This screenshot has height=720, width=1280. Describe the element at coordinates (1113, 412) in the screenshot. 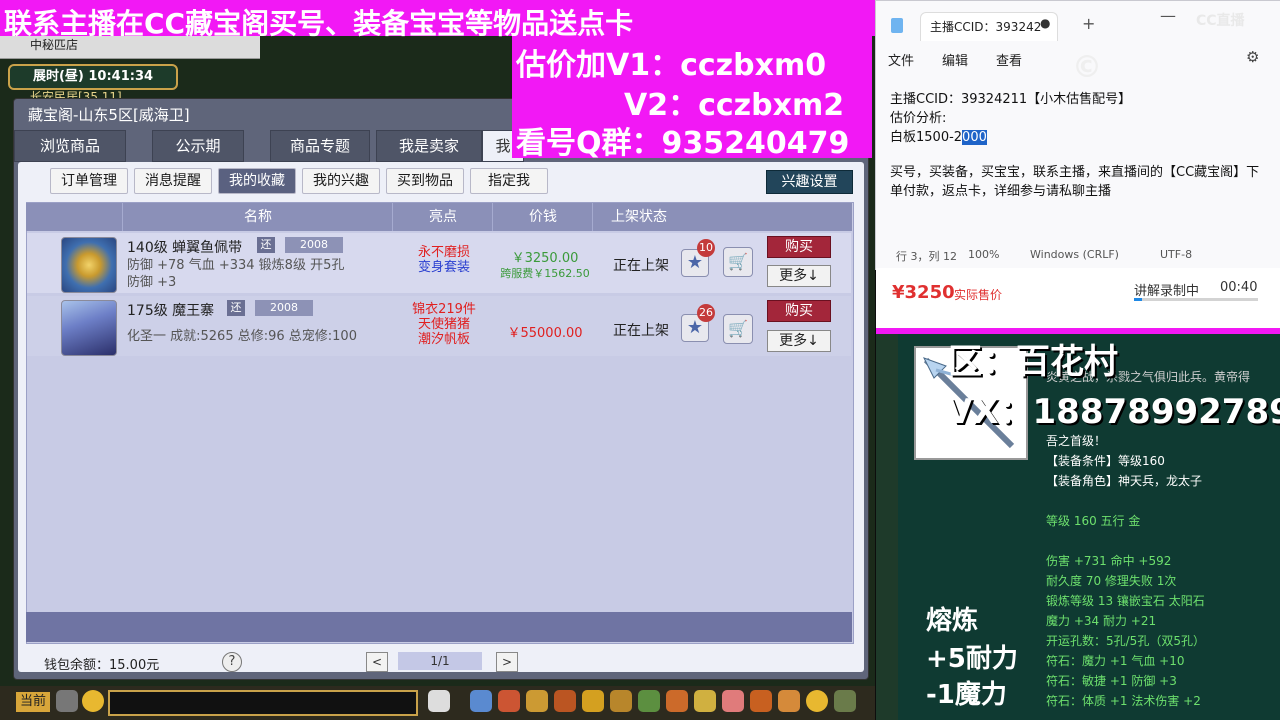

I see `wechat-overlay: VX：18878992789` at that location.